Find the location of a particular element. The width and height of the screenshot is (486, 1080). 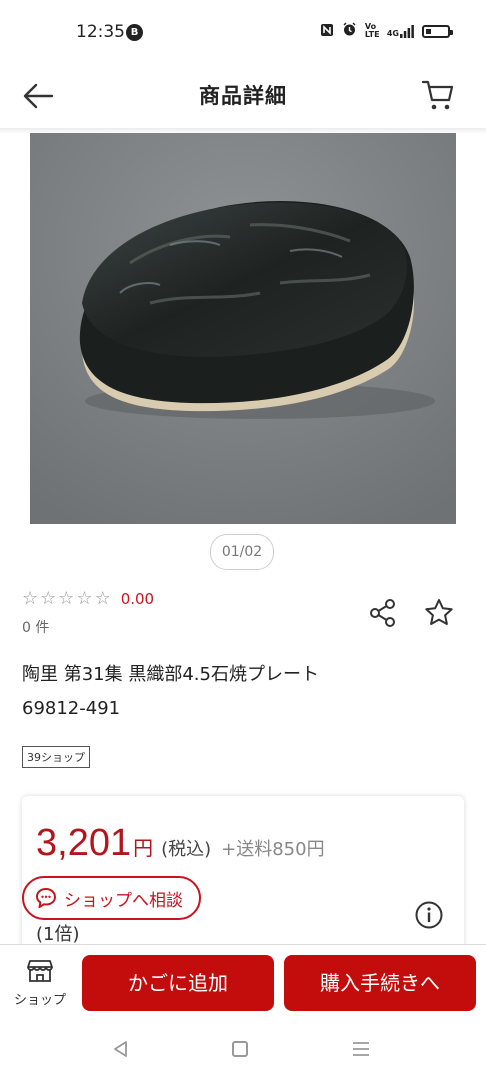

network-type-label: 4G is located at coordinates (392, 33).